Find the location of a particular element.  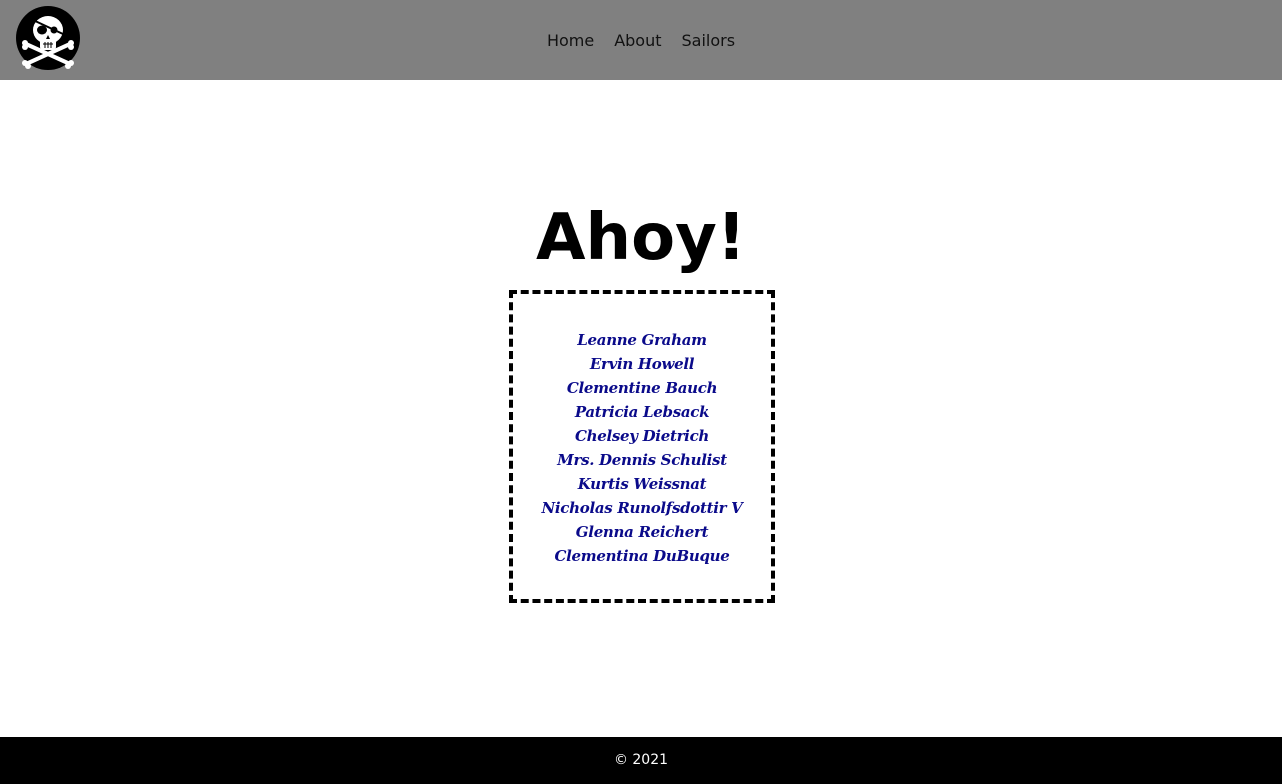

copyright-text: © 2021 is located at coordinates (641, 760).